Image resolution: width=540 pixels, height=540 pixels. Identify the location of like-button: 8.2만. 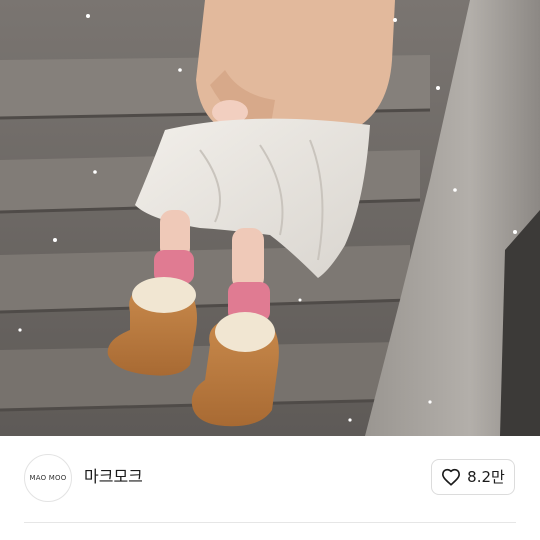
(473, 477).